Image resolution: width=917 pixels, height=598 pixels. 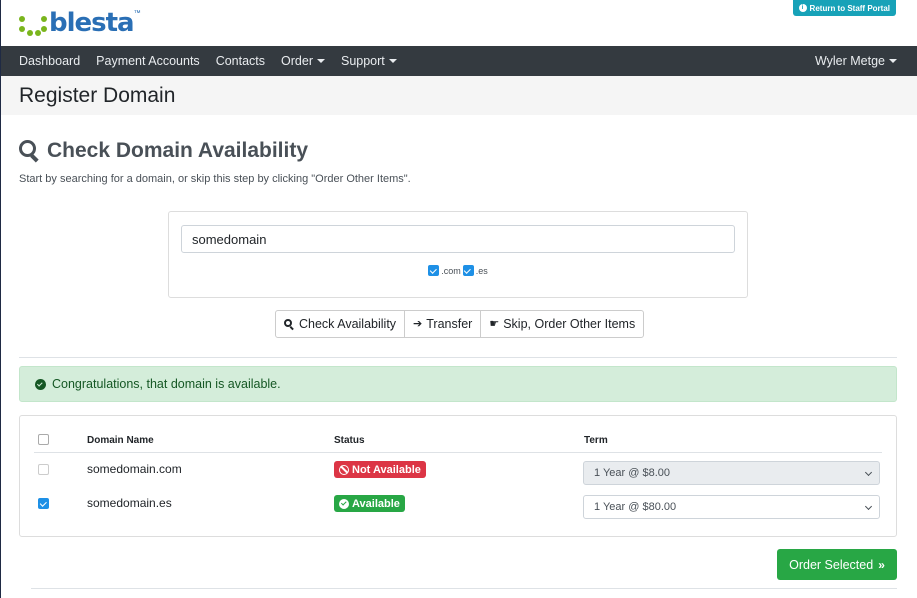 What do you see at coordinates (458, 254) in the screenshot?
I see `domain-search-card: .com .es` at bounding box center [458, 254].